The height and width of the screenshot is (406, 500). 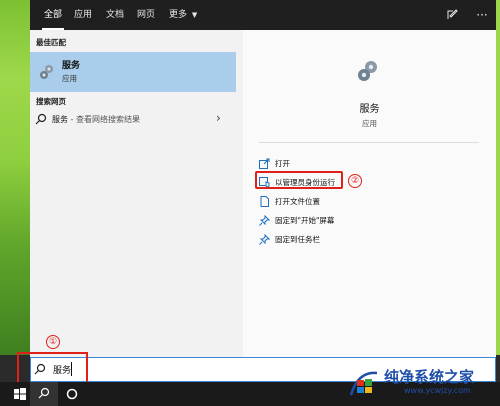 I want to click on best-match-subtitle: 应用, so click(x=69, y=78).